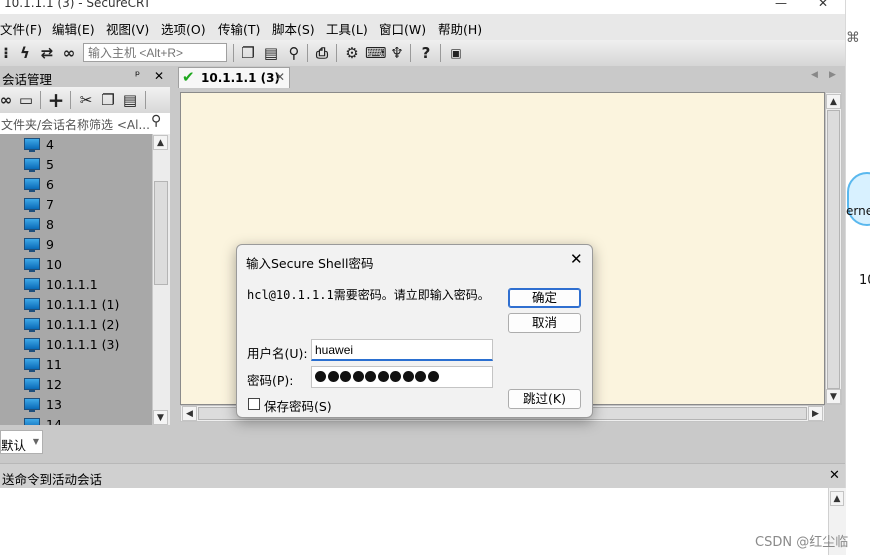  What do you see at coordinates (802, 542) in the screenshot?
I see `watermark: CSDN @红尘临` at bounding box center [802, 542].